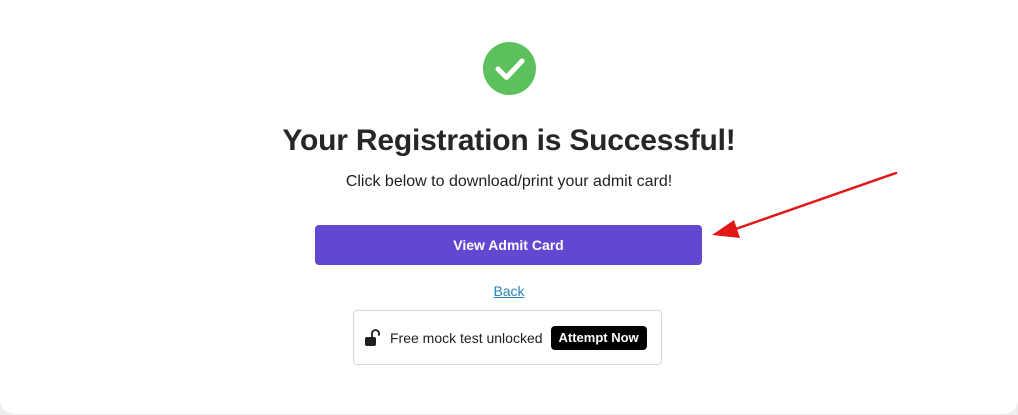 The height and width of the screenshot is (415, 1018). I want to click on back-link-container: Back, so click(509, 292).